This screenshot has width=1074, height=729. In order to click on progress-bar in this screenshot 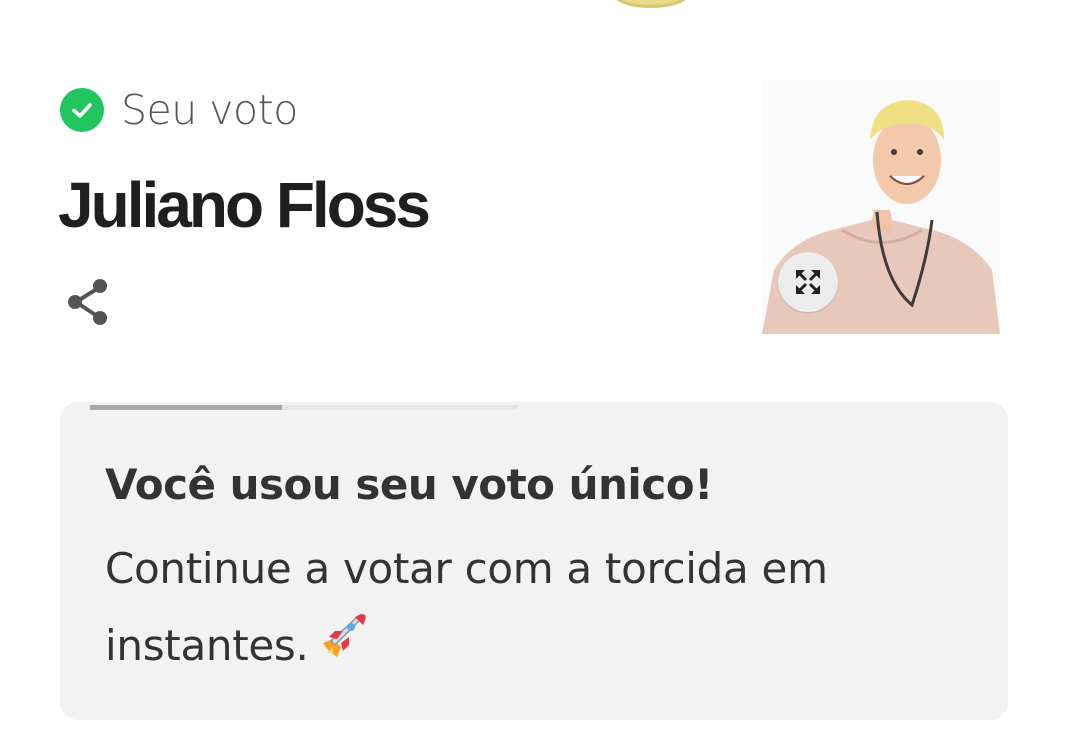, I will do `click(303, 407)`.